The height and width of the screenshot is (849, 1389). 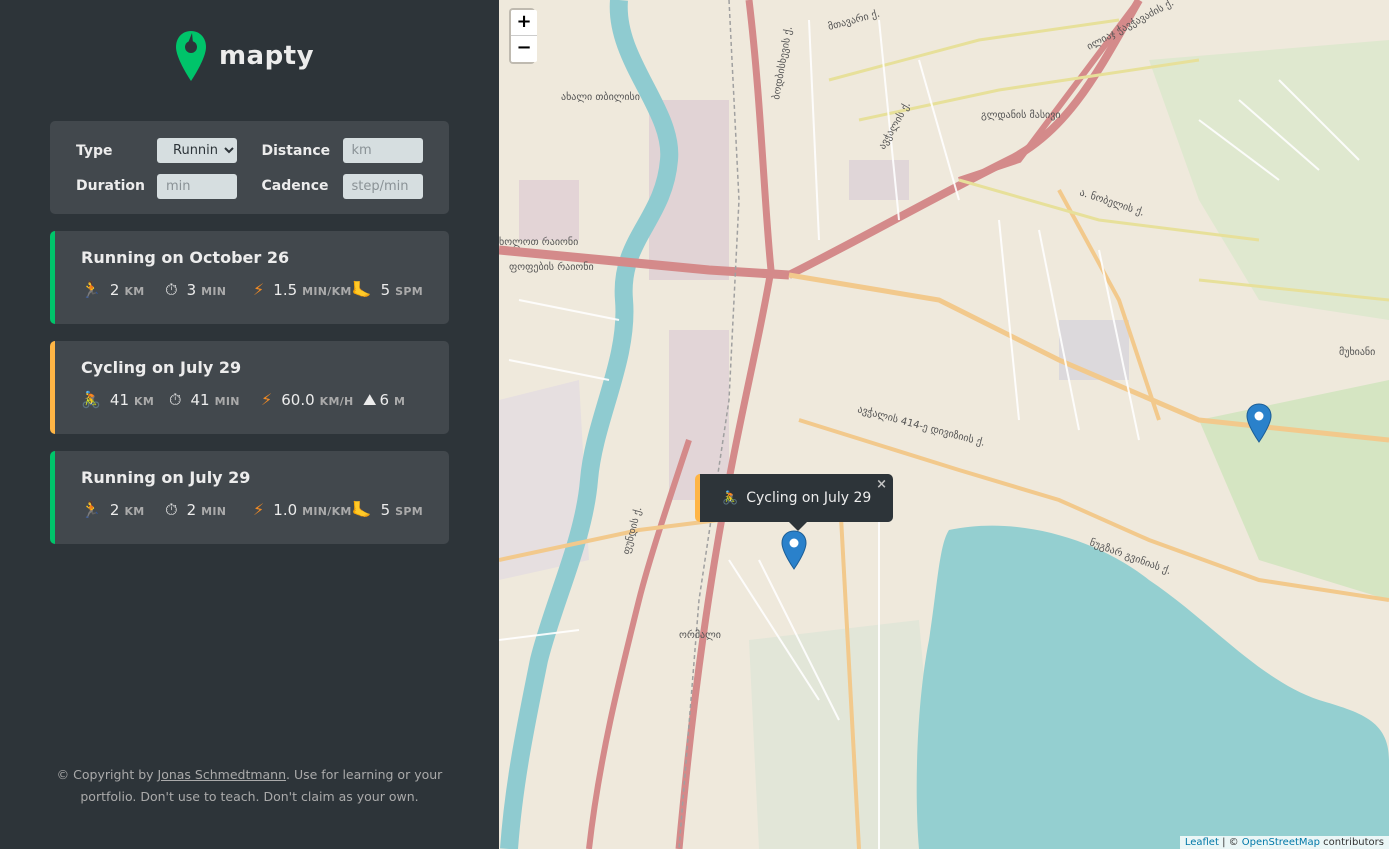 What do you see at coordinates (161, 367) in the screenshot?
I see `workout-title: Cycling on July 29` at bounding box center [161, 367].